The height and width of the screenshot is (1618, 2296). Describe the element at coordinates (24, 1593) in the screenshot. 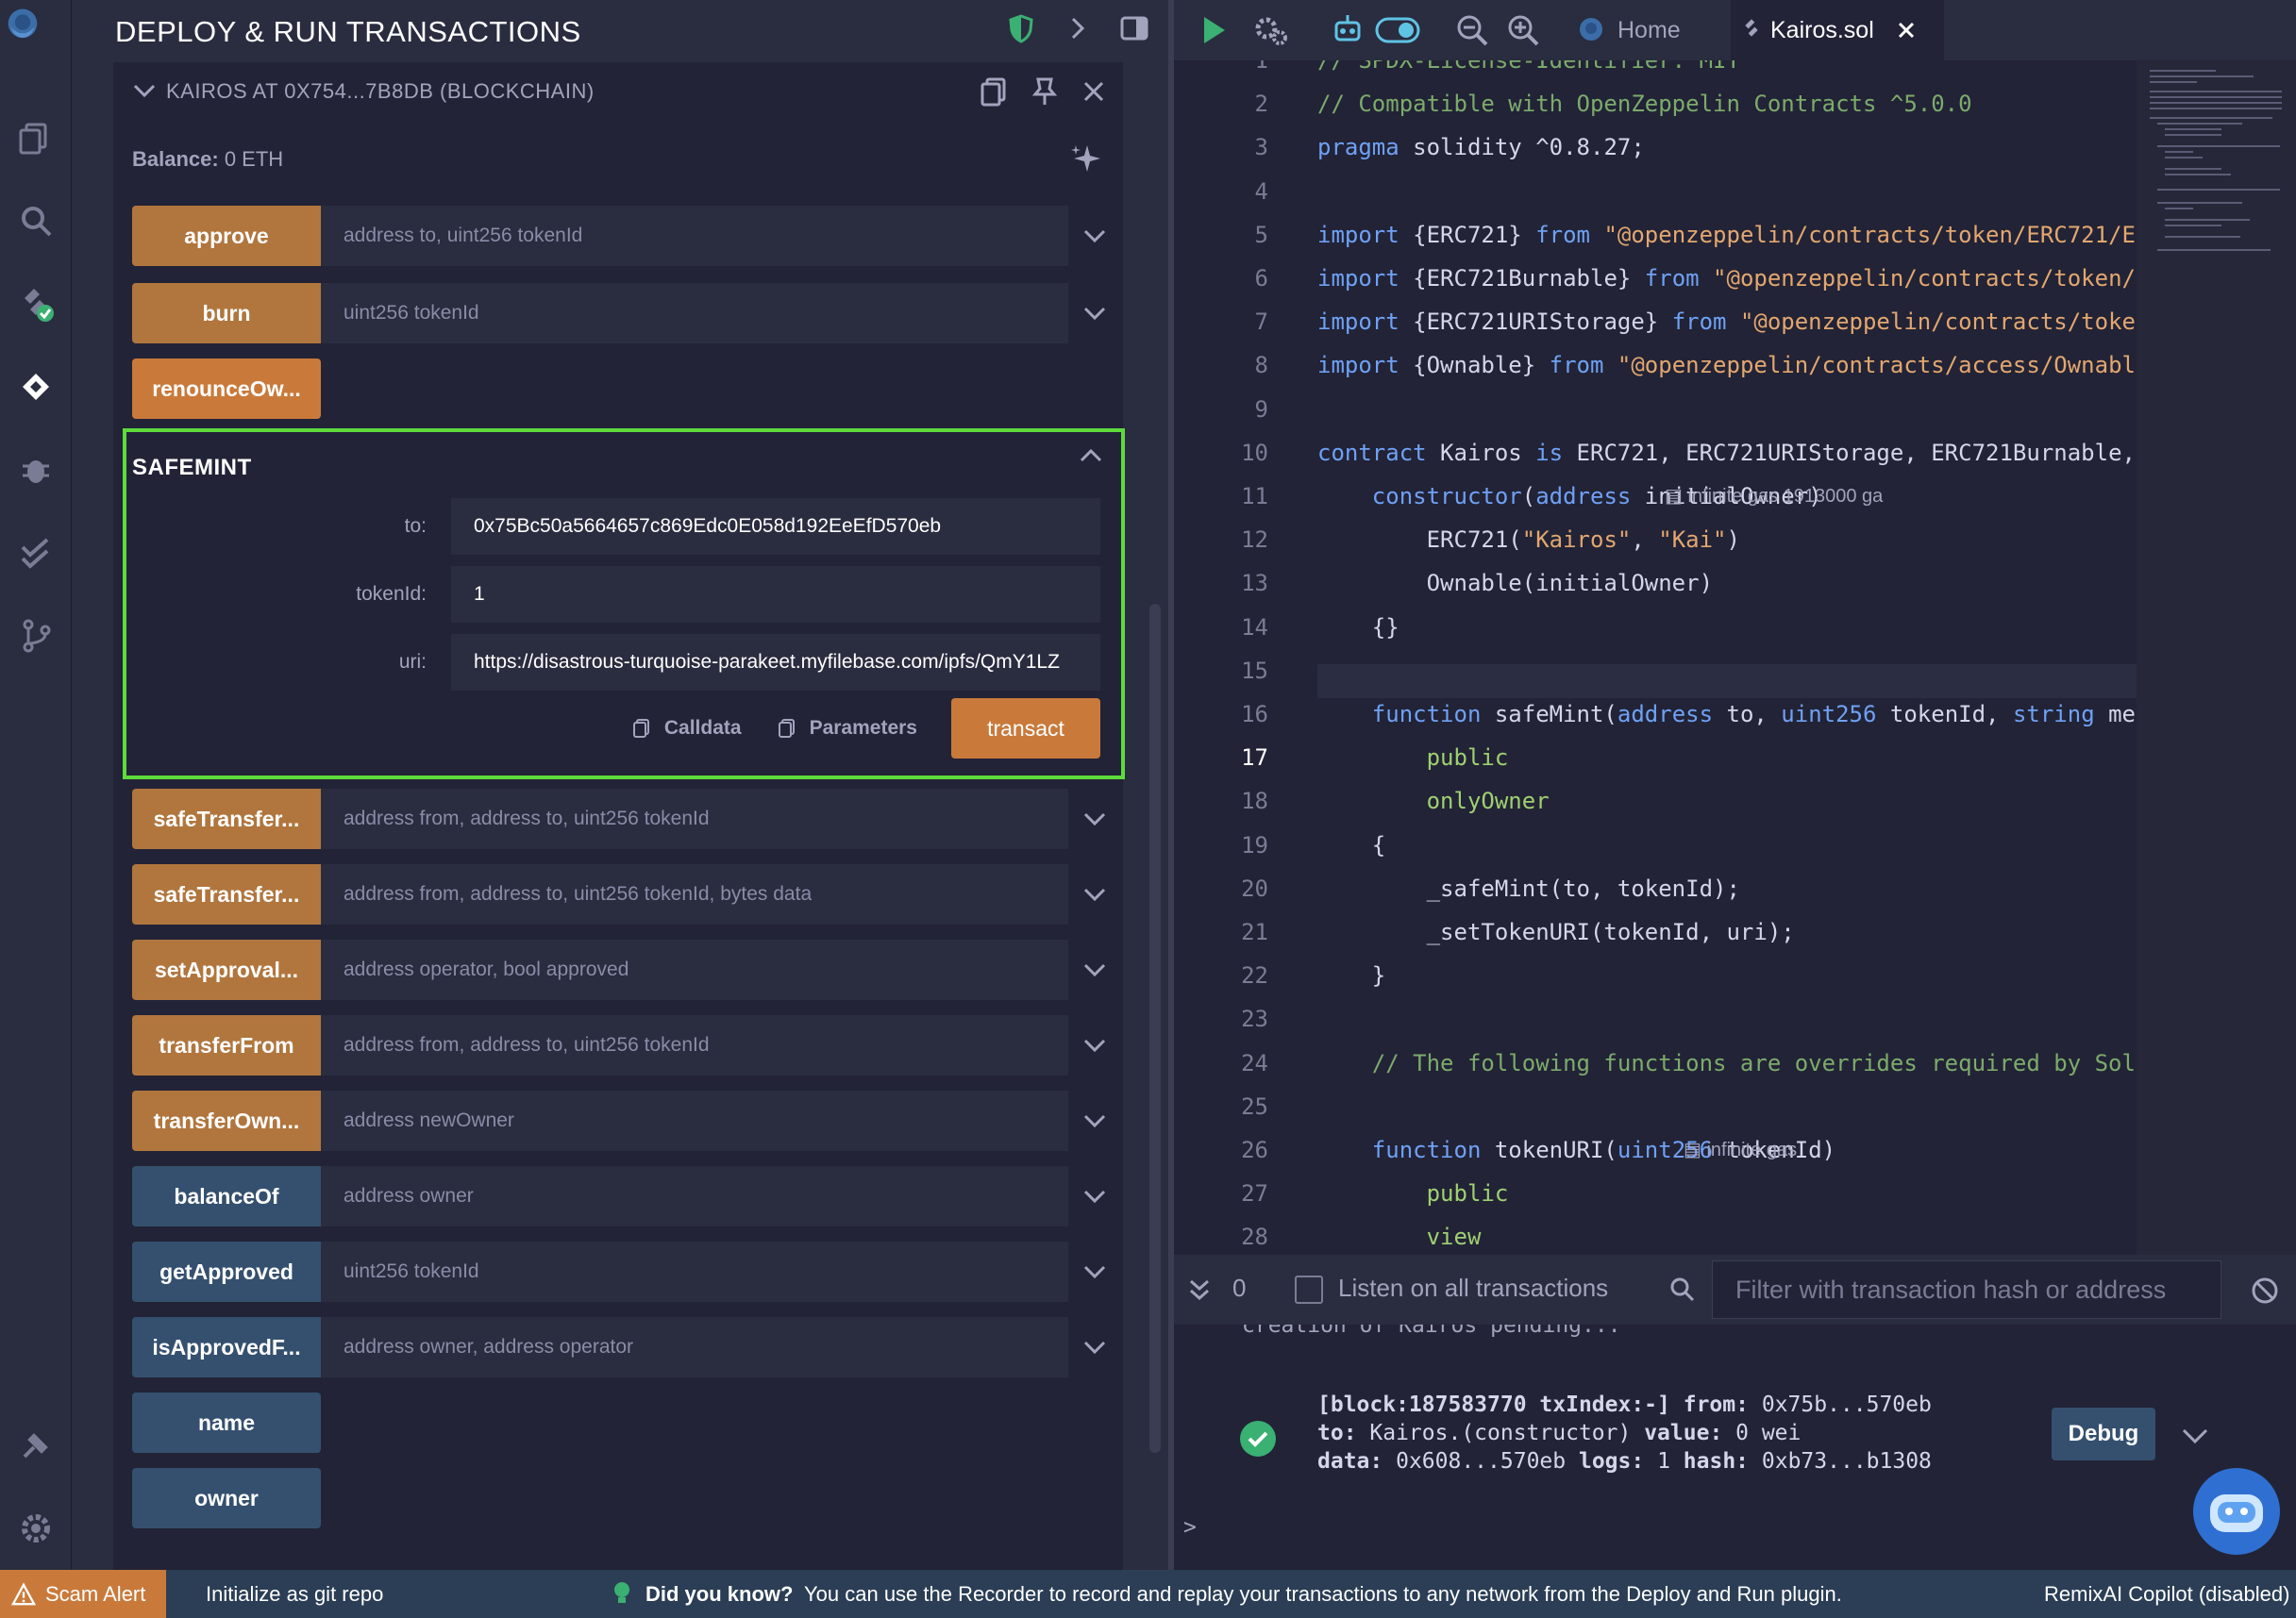

I see `warning-icon` at that location.